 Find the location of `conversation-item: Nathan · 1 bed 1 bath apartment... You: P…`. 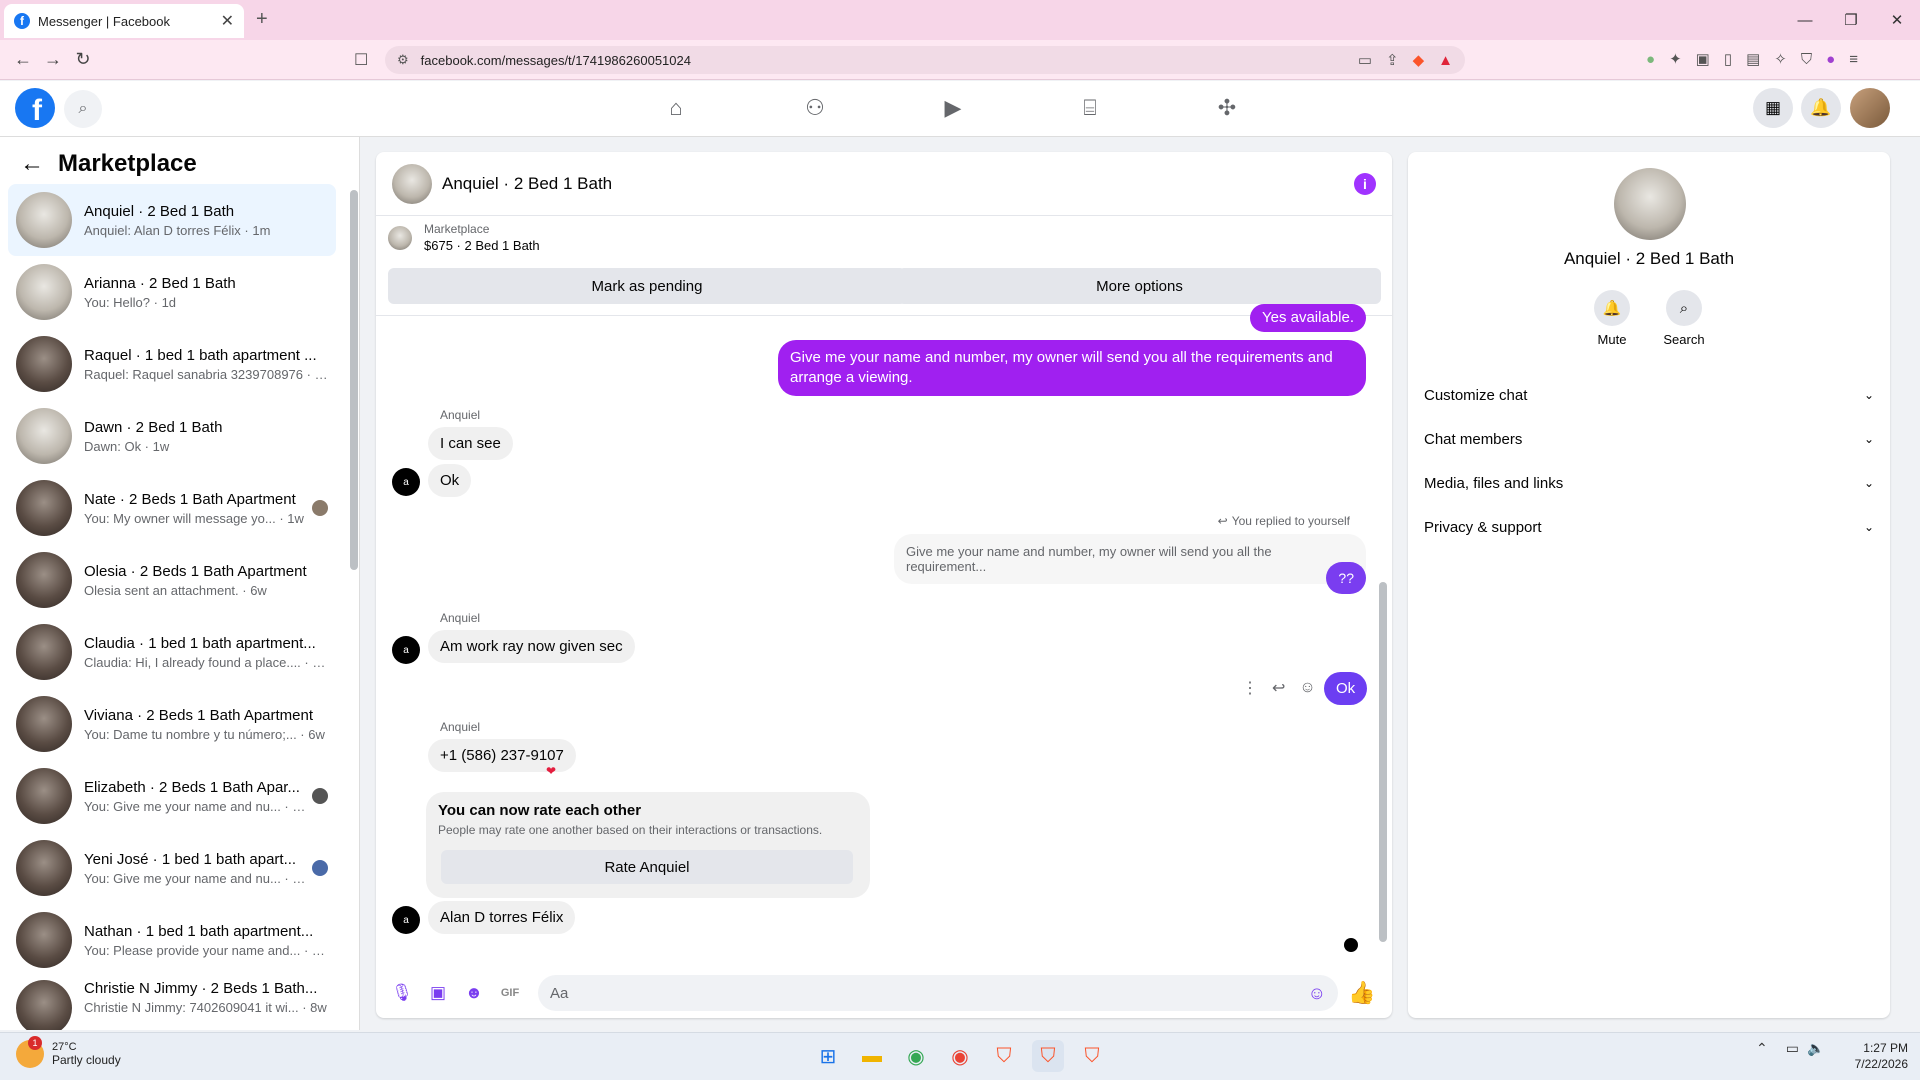

conversation-item: Nathan · 1 bed 1 bath apartment... You: P… is located at coordinates (172, 940).